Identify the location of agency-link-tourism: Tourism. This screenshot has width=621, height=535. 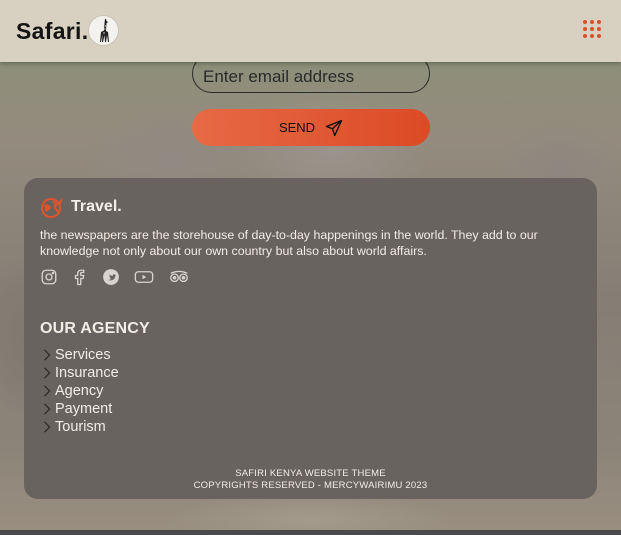
(79, 427).